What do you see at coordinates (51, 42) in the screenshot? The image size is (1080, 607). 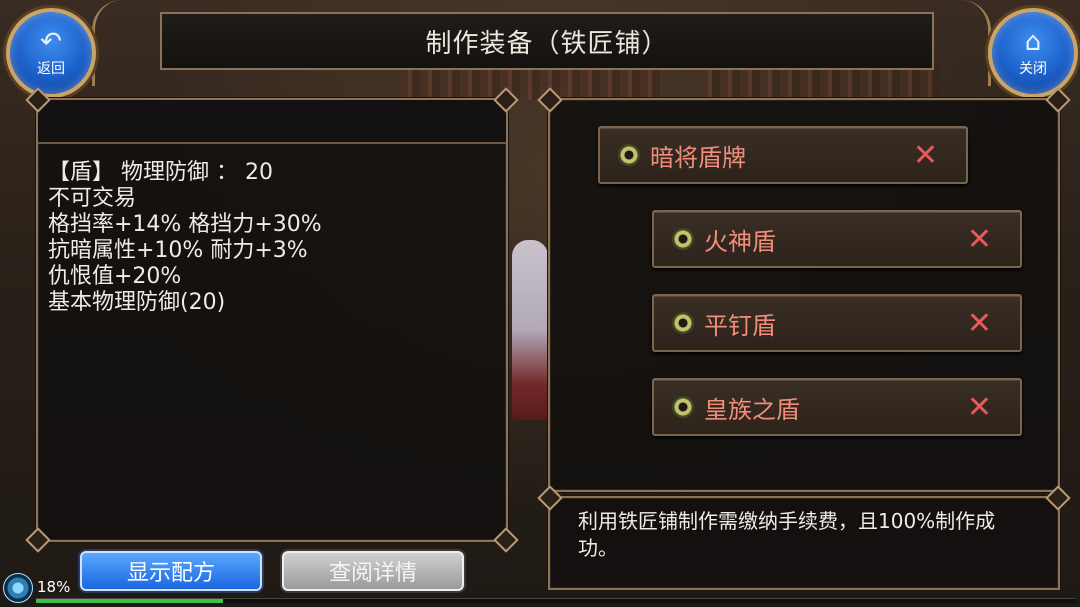 I see `back-arrow-icon: ↶` at bounding box center [51, 42].